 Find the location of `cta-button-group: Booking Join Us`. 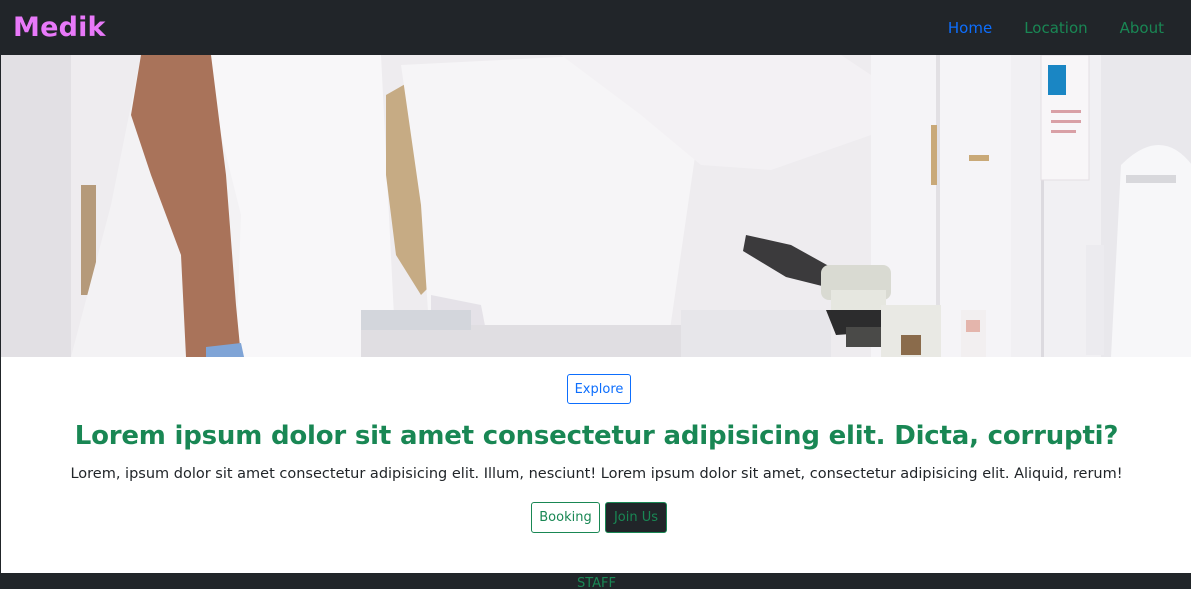

cta-button-group: Booking Join Us is located at coordinates (599, 517).